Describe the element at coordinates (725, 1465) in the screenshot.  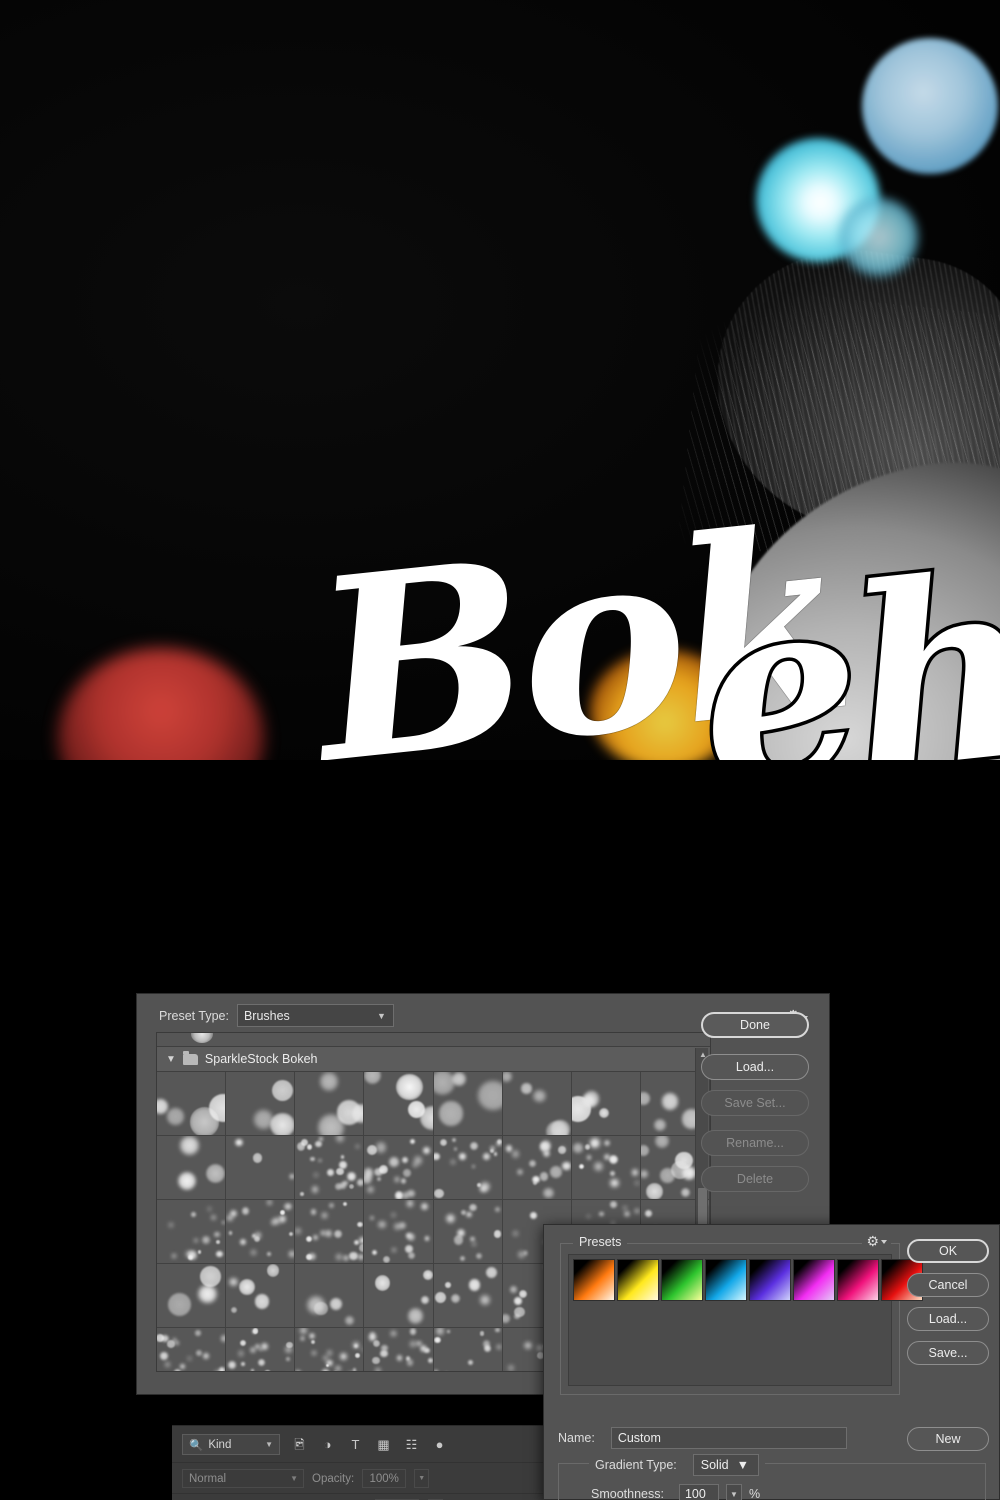
I see `gradient-type-select: Solid ▼` at that location.